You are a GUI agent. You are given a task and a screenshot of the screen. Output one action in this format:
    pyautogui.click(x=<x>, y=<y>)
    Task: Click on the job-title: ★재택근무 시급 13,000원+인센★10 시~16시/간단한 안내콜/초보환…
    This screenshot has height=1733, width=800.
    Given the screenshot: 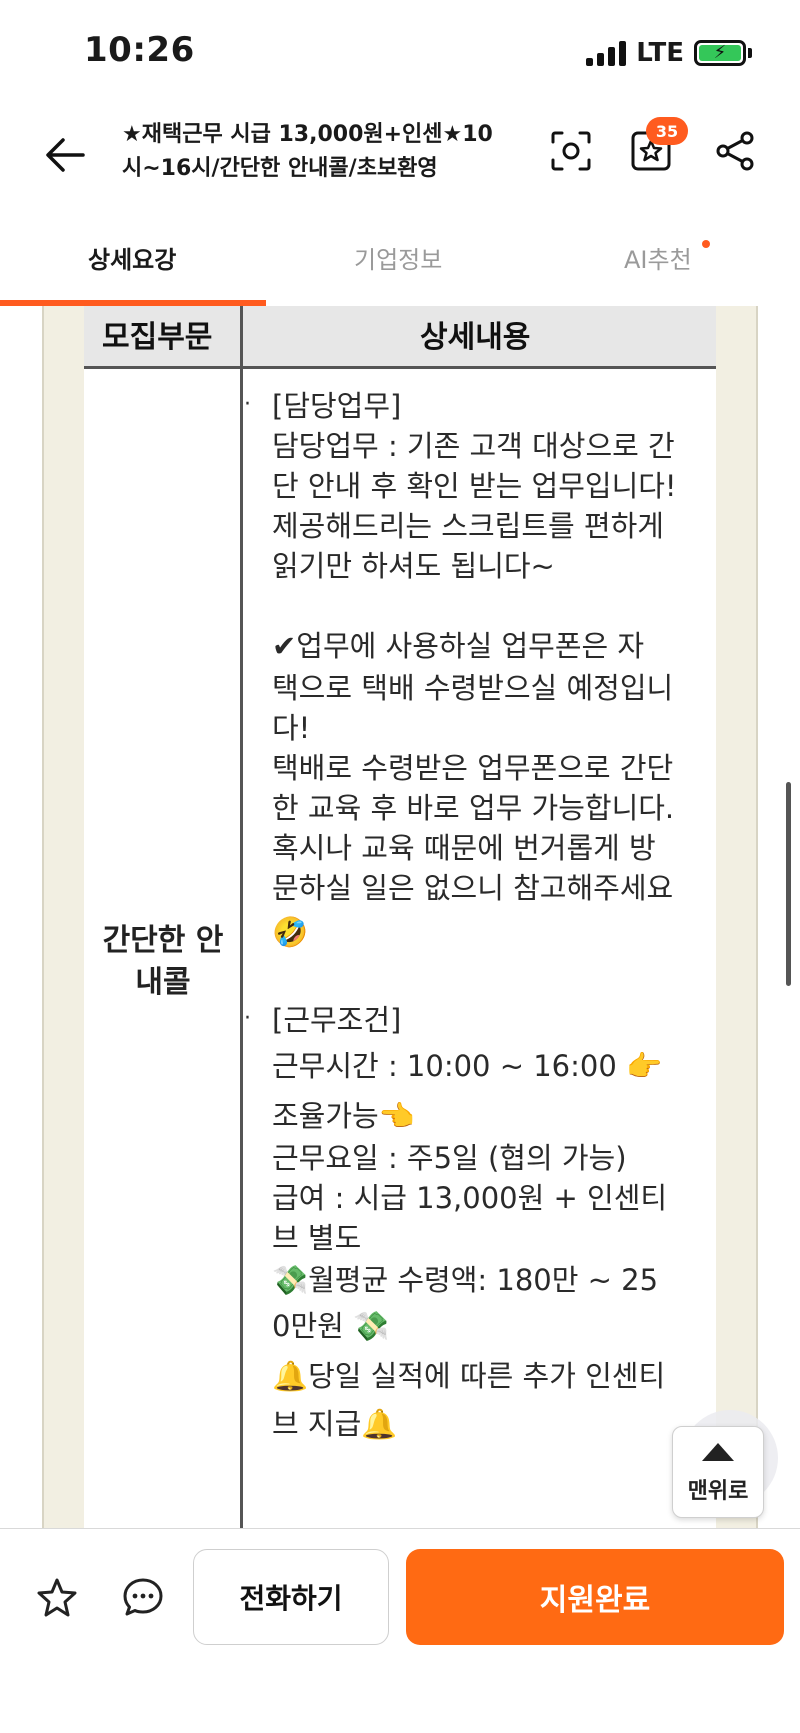 What is the action you would take?
    pyautogui.click(x=322, y=152)
    